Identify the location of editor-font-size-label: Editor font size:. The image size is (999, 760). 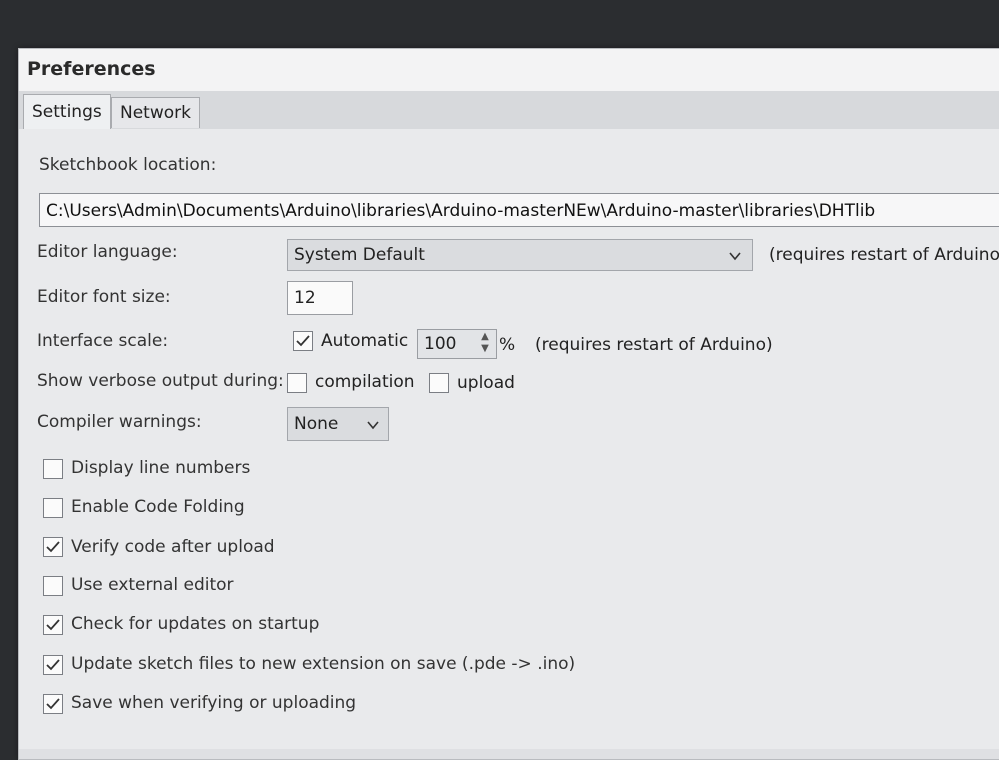
(104, 297).